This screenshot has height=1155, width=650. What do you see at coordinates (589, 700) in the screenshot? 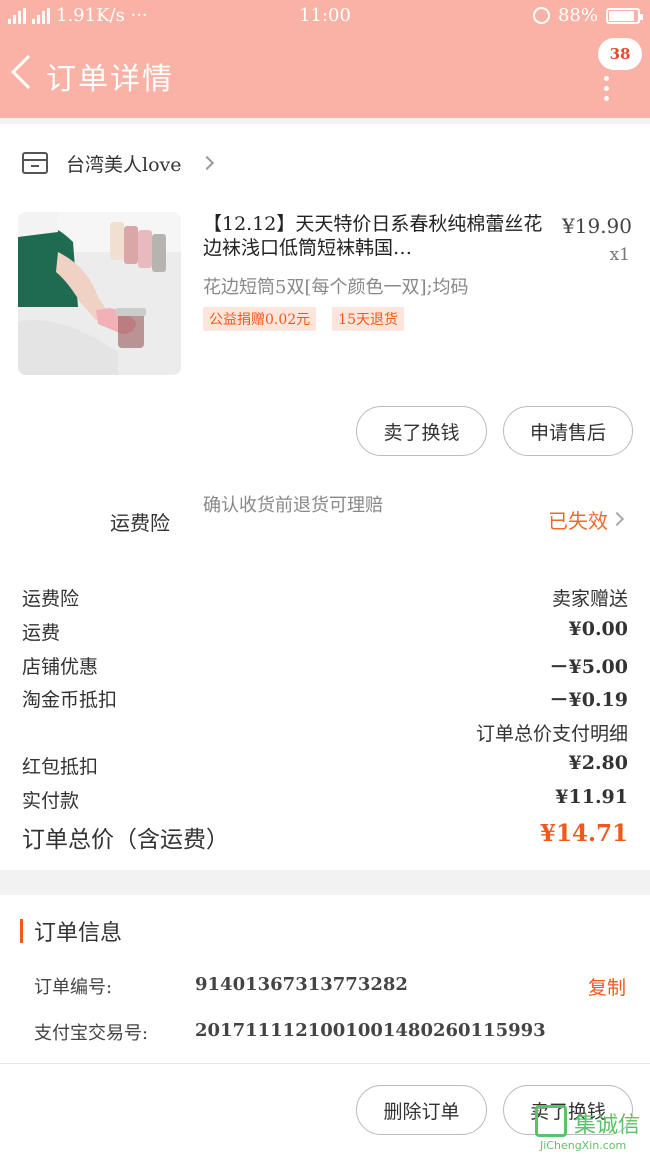
I see `summary-value: －¥0.19` at bounding box center [589, 700].